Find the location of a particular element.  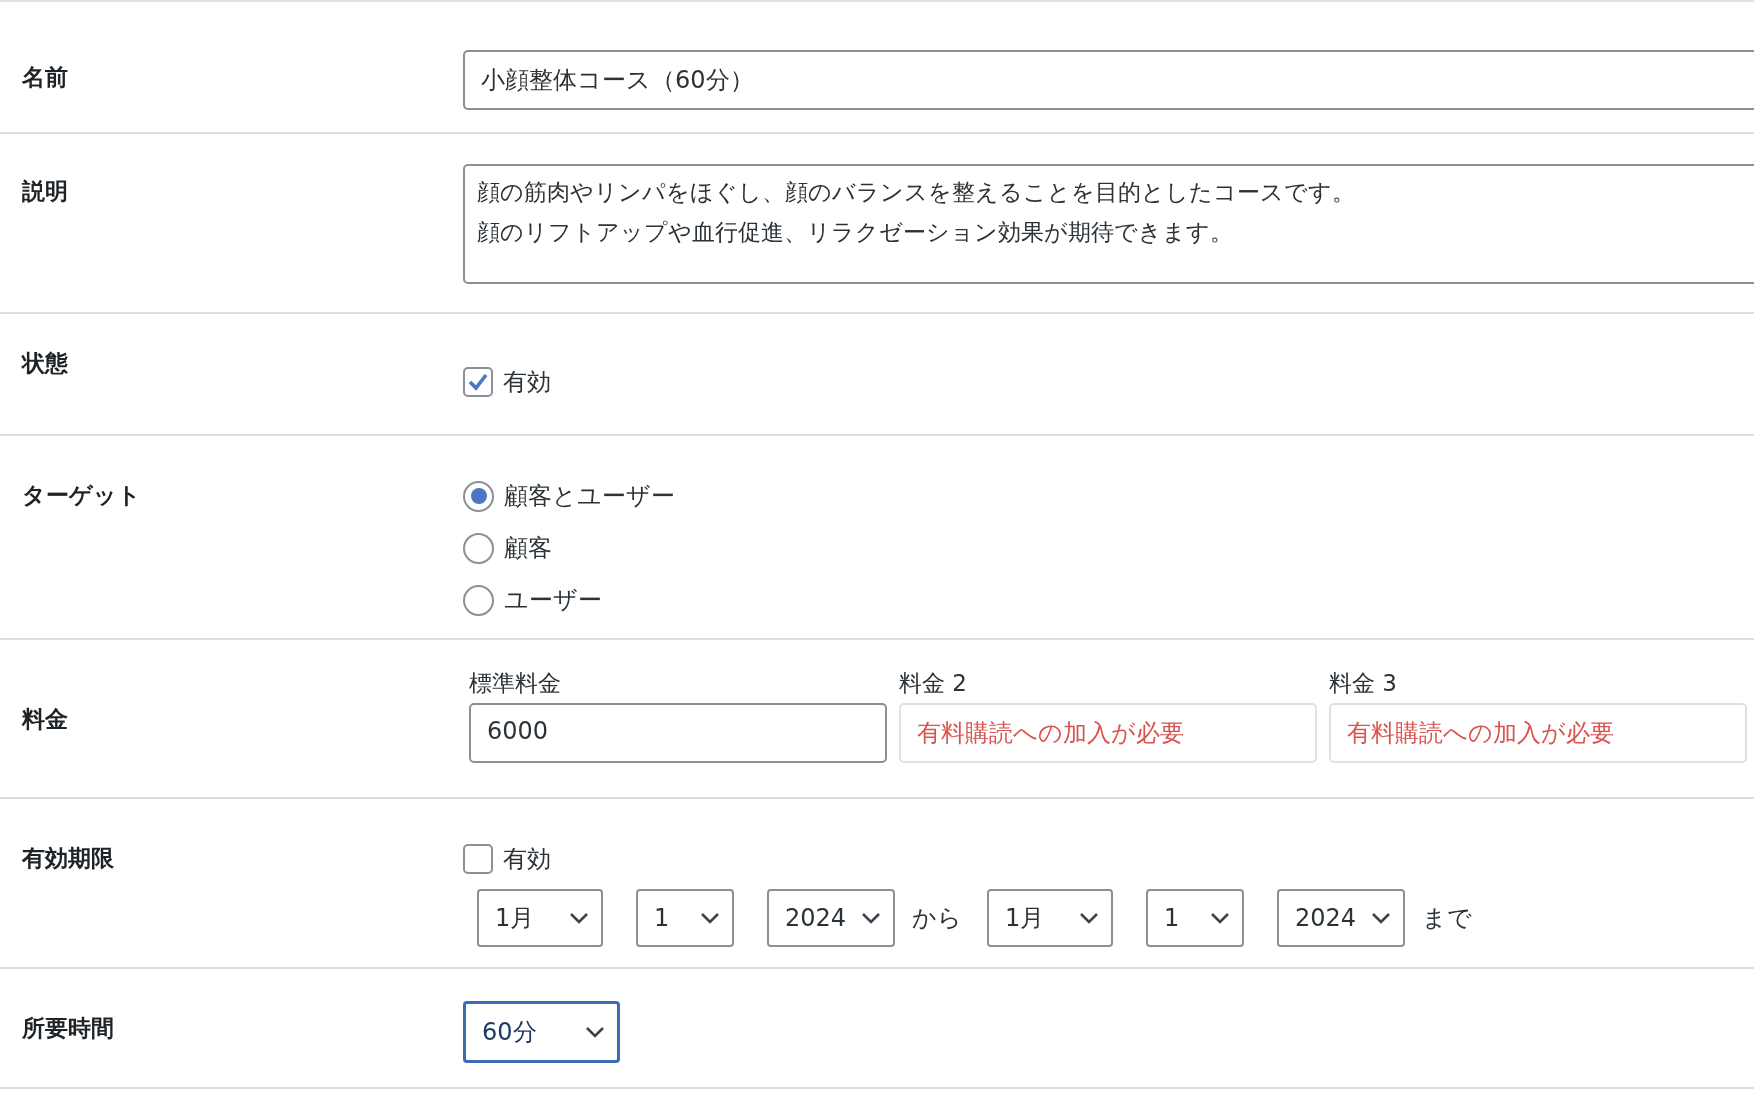

description-line: 顔のリフトアップや血行促進、リラクゼーション効果が期待できます。 is located at coordinates (855, 232).